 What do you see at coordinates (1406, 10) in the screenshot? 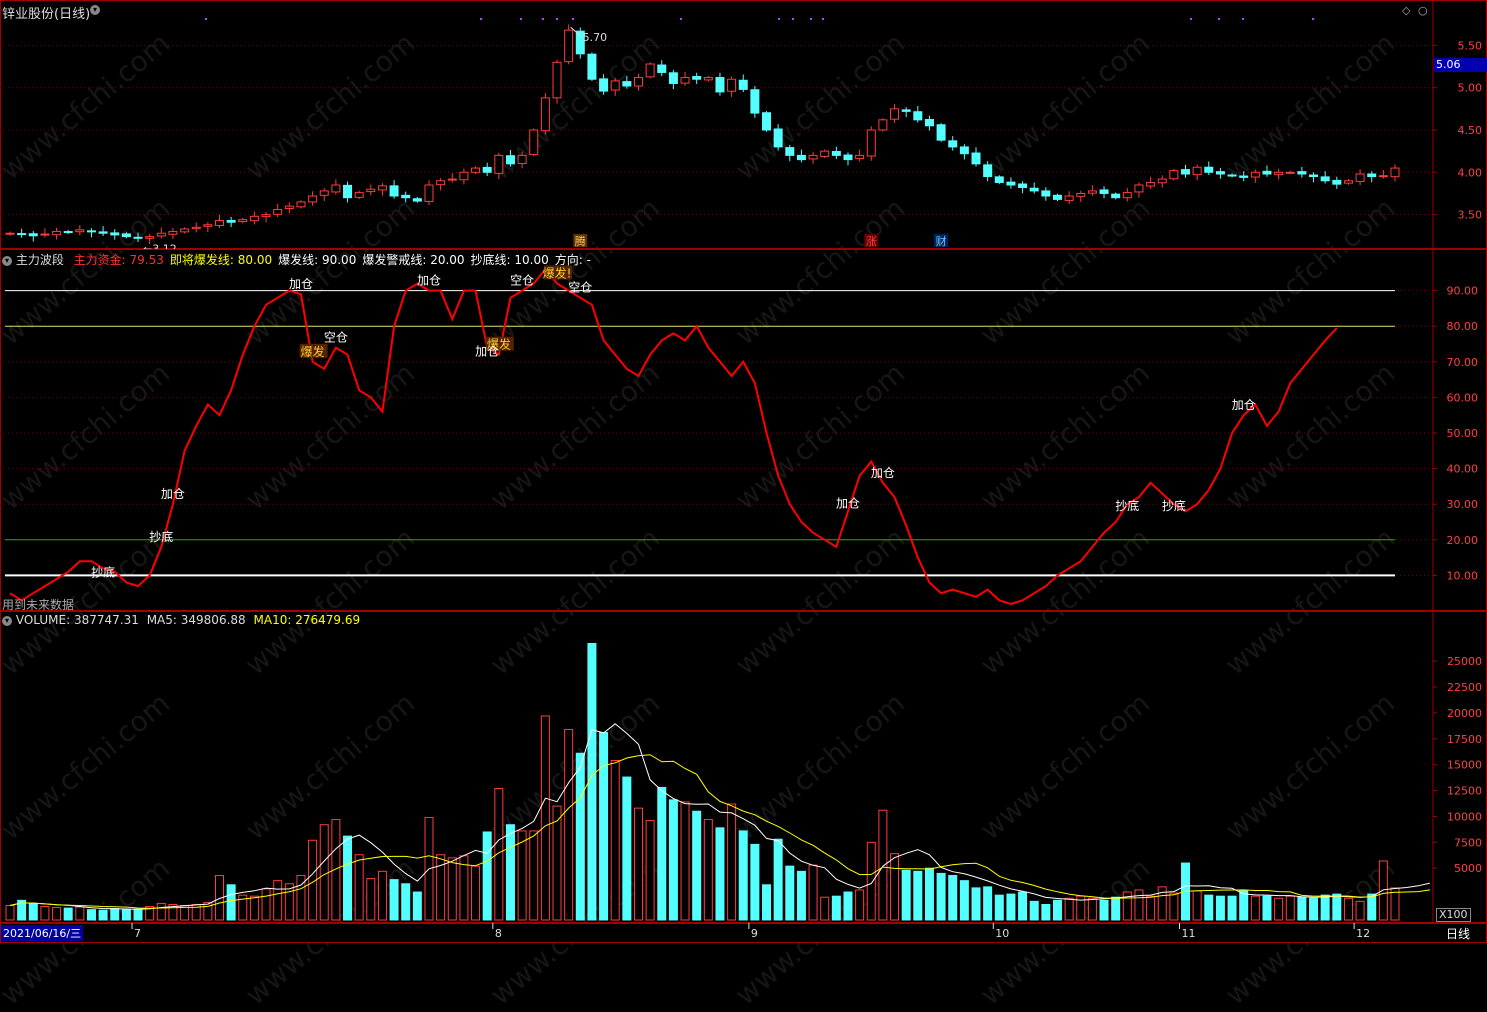
I see `diamond-icon: ◇` at bounding box center [1406, 10].